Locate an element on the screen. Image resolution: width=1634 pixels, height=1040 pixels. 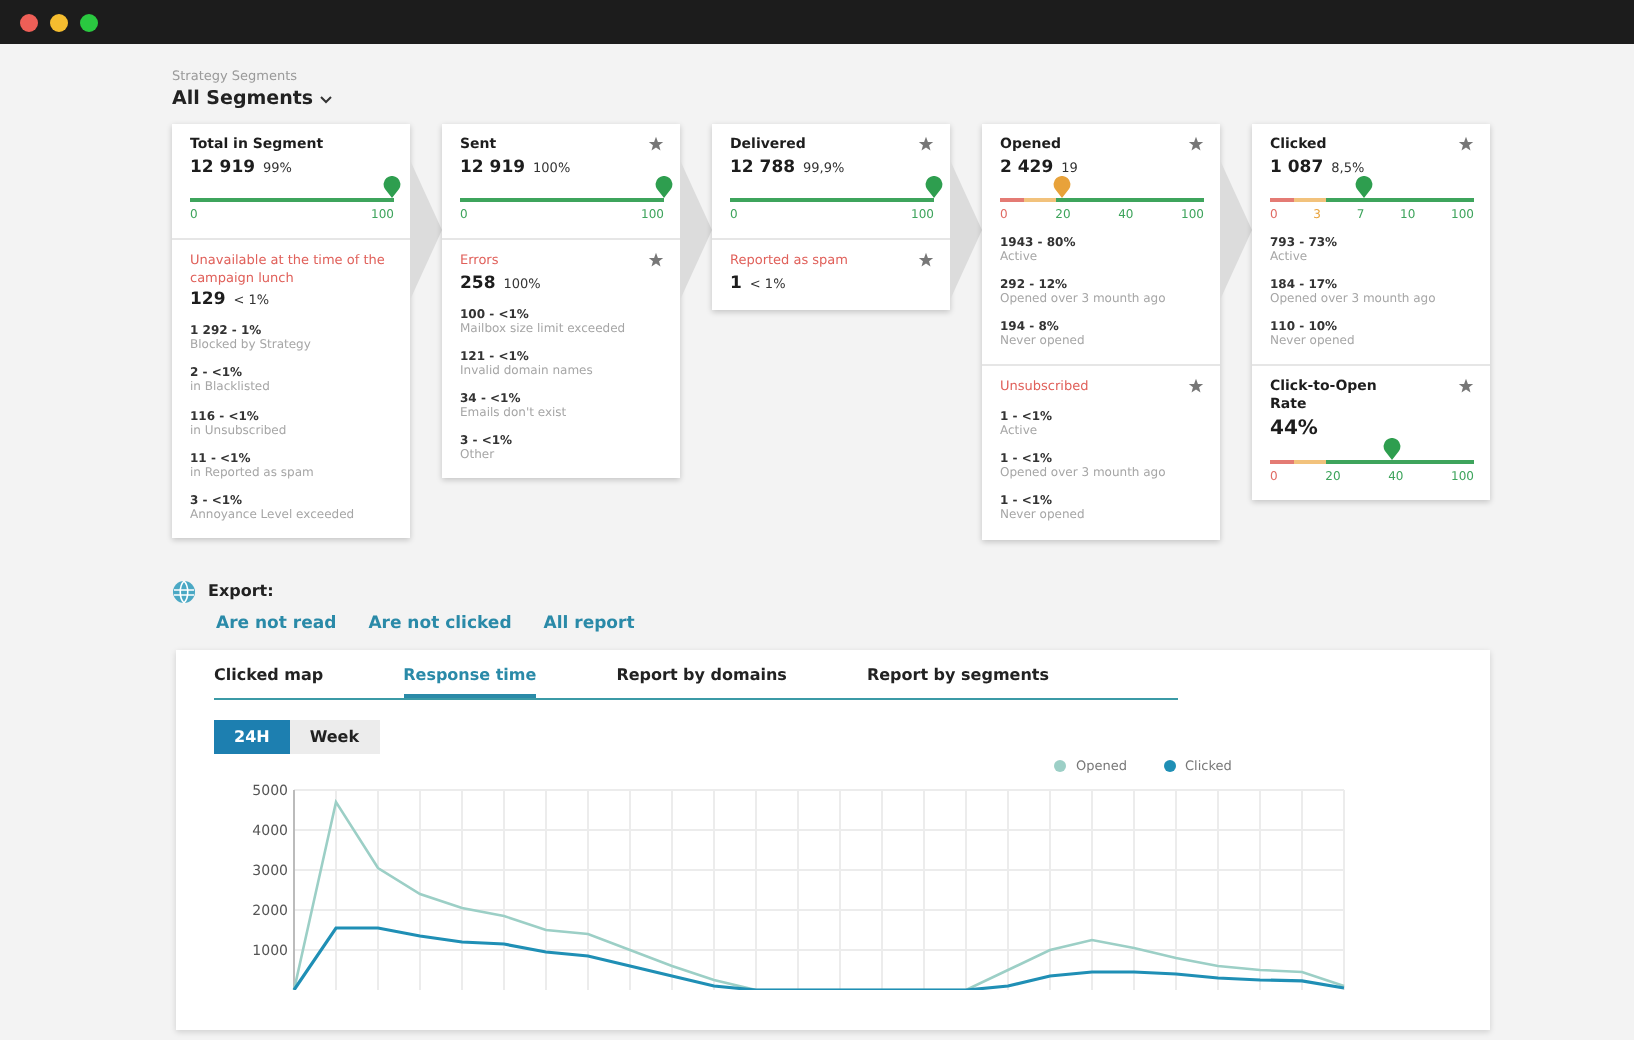
report-tab: Response time is located at coordinates (470, 681).